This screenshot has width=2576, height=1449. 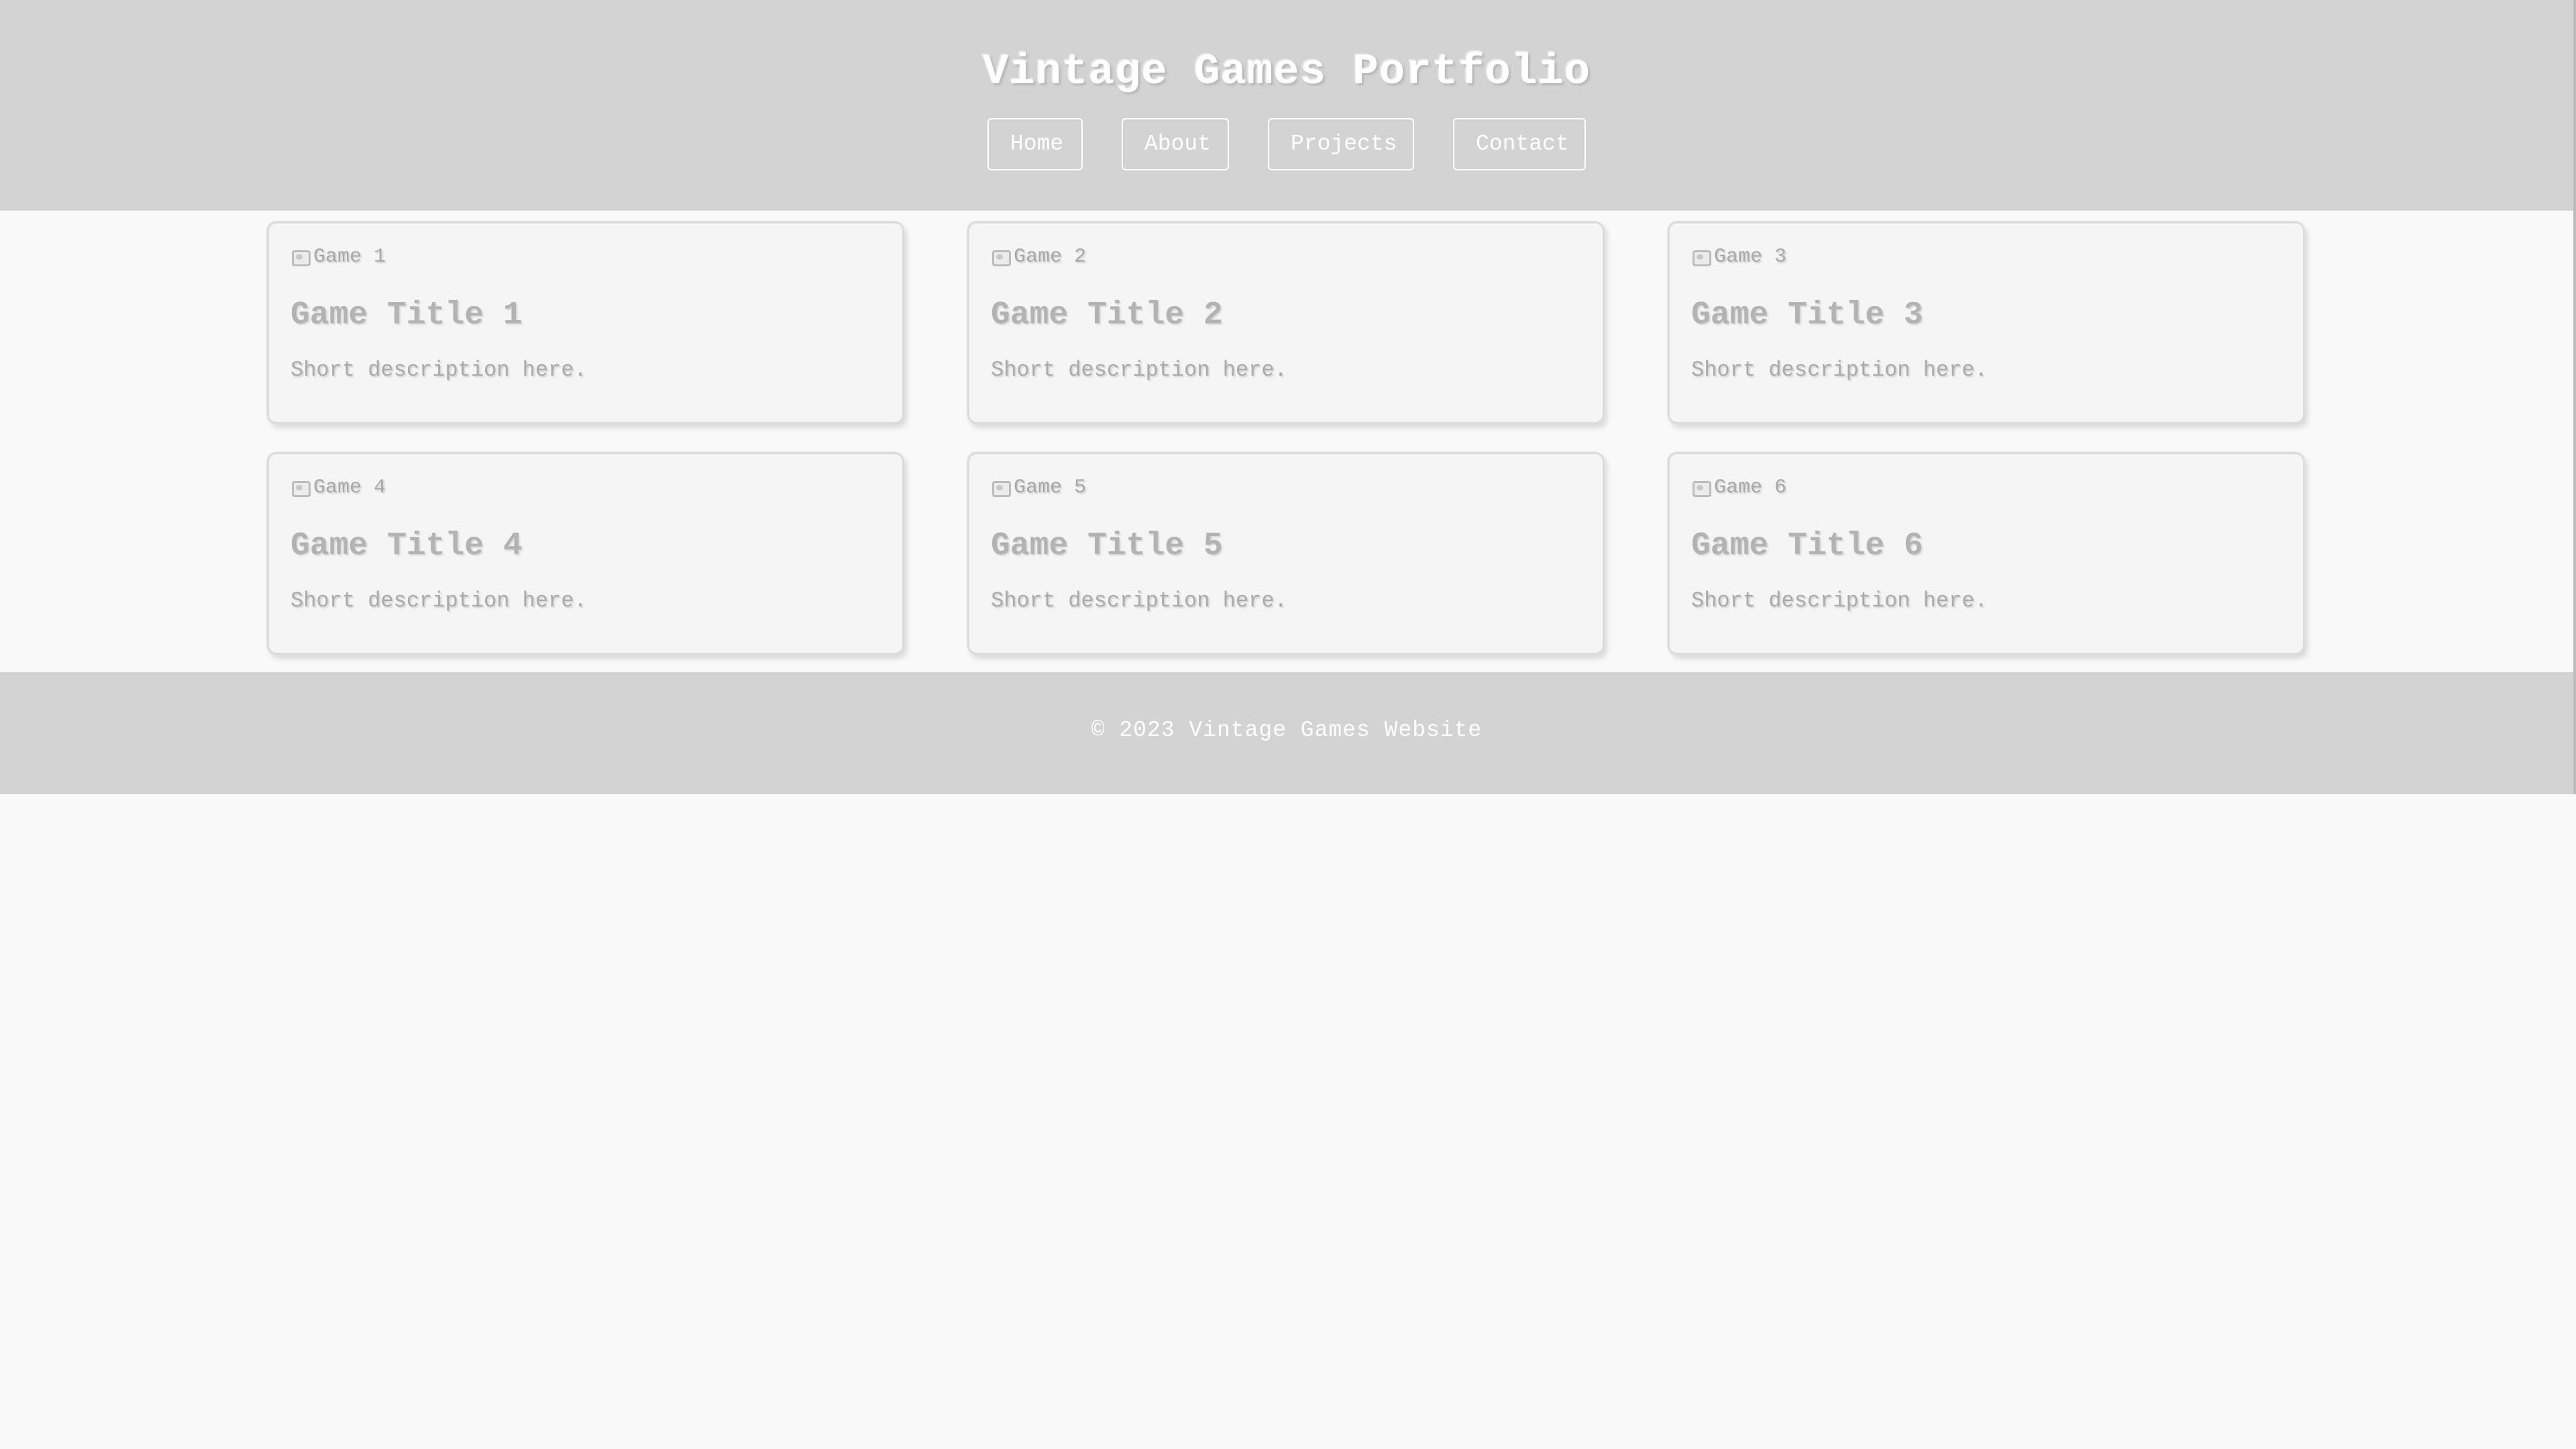 I want to click on game-image: Game 1, so click(x=585, y=257).